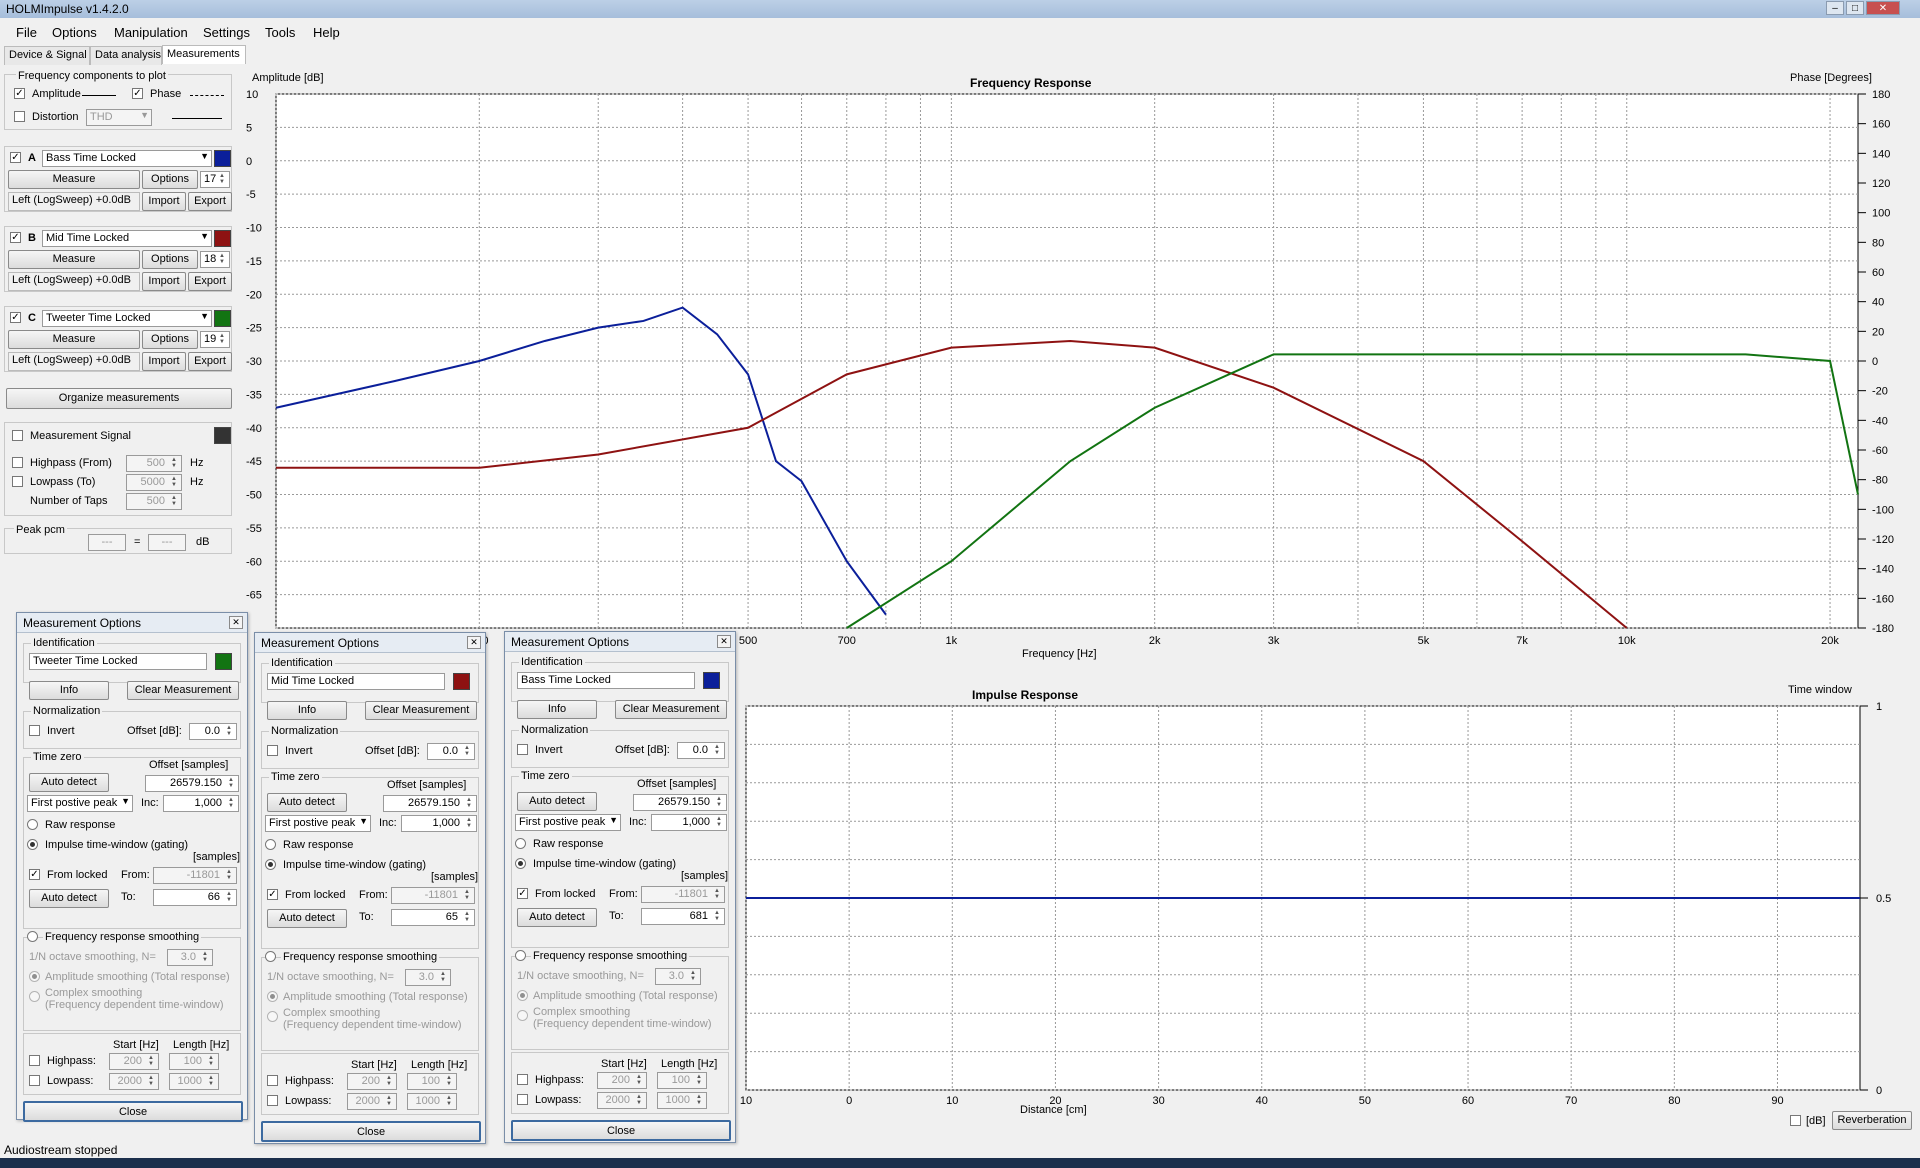  Describe the element at coordinates (119, 398) in the screenshot. I see `organize-measurements-button: Organize measurements` at that location.